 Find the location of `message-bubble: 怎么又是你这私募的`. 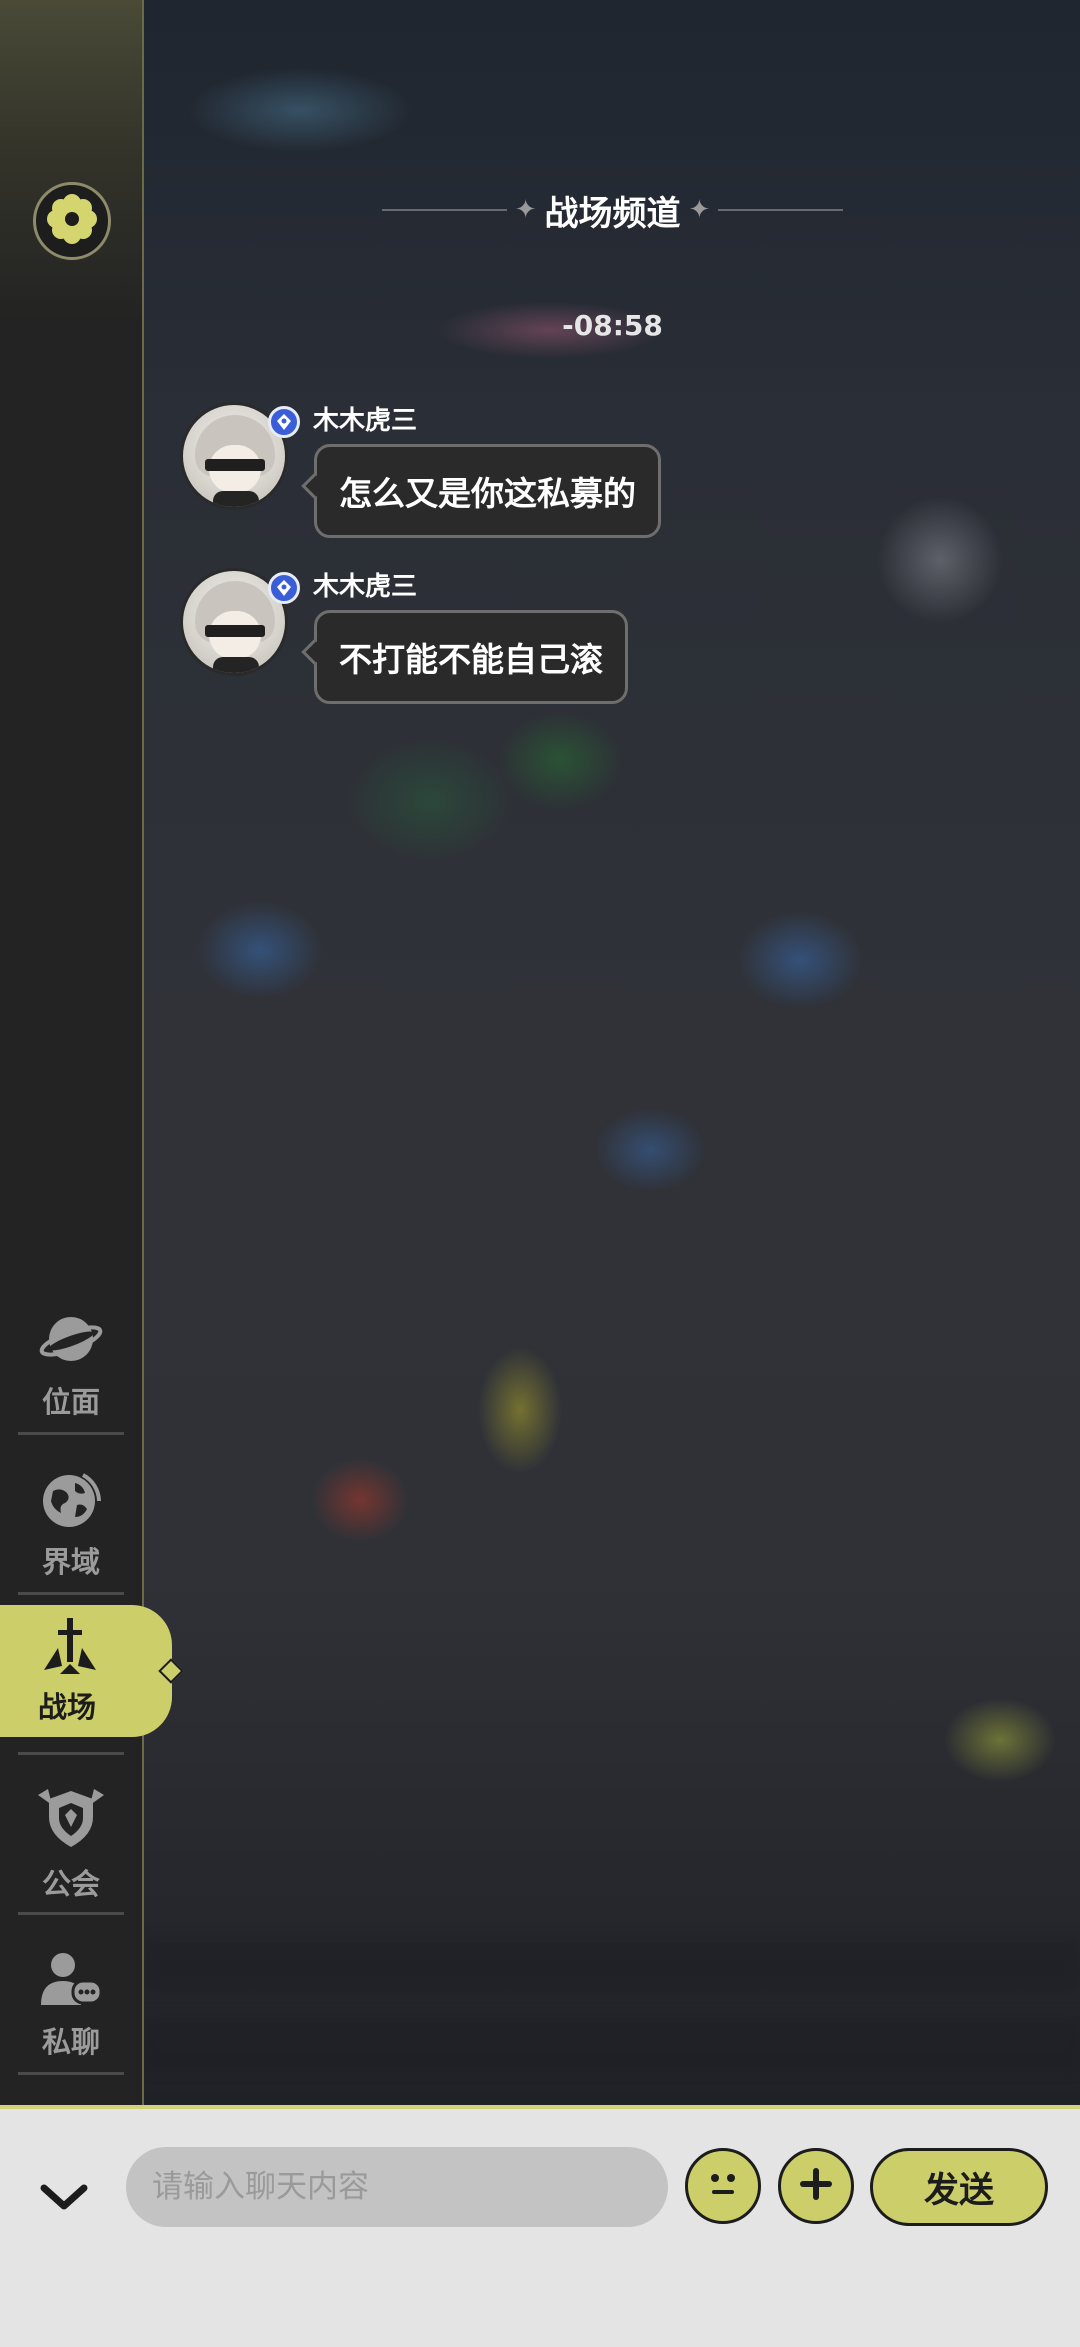

message-bubble: 怎么又是你这私募的 is located at coordinates (481, 491).